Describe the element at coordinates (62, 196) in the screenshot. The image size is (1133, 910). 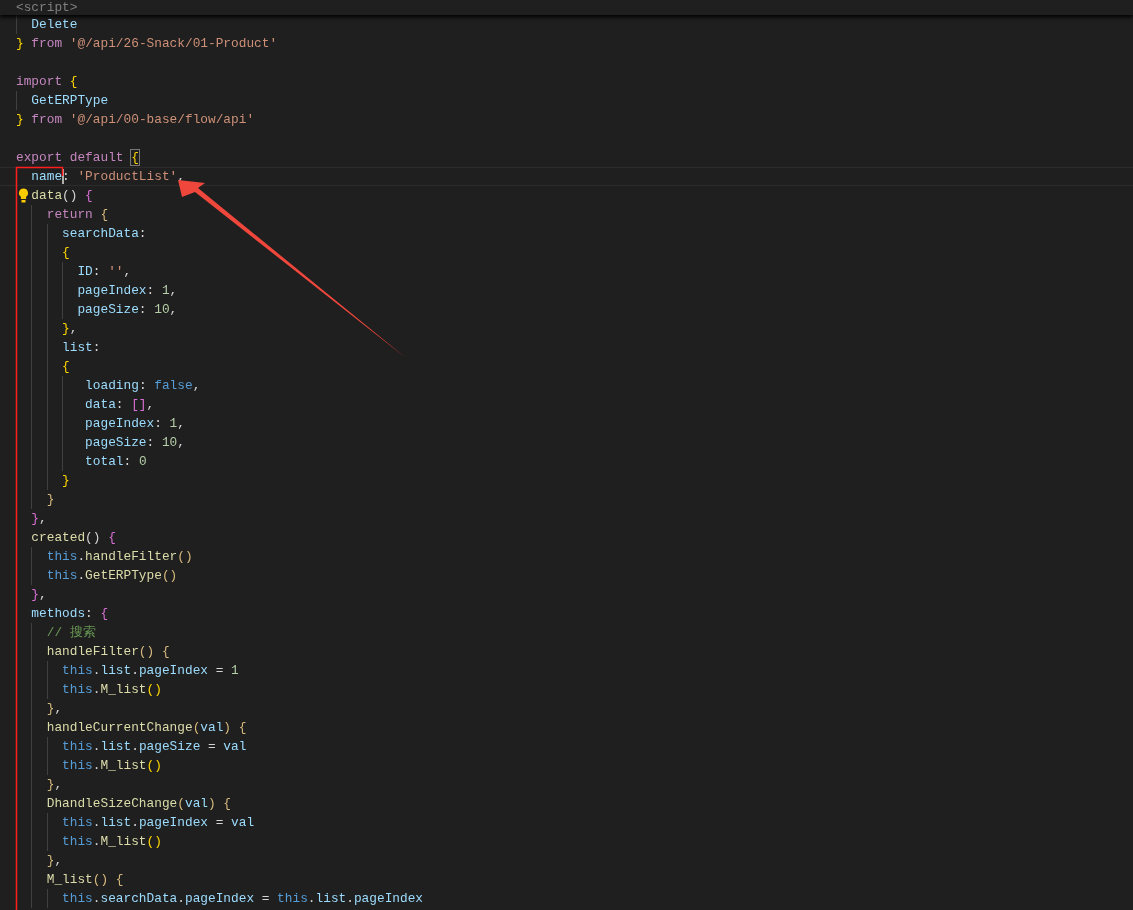
I see `code-line: data() {` at that location.